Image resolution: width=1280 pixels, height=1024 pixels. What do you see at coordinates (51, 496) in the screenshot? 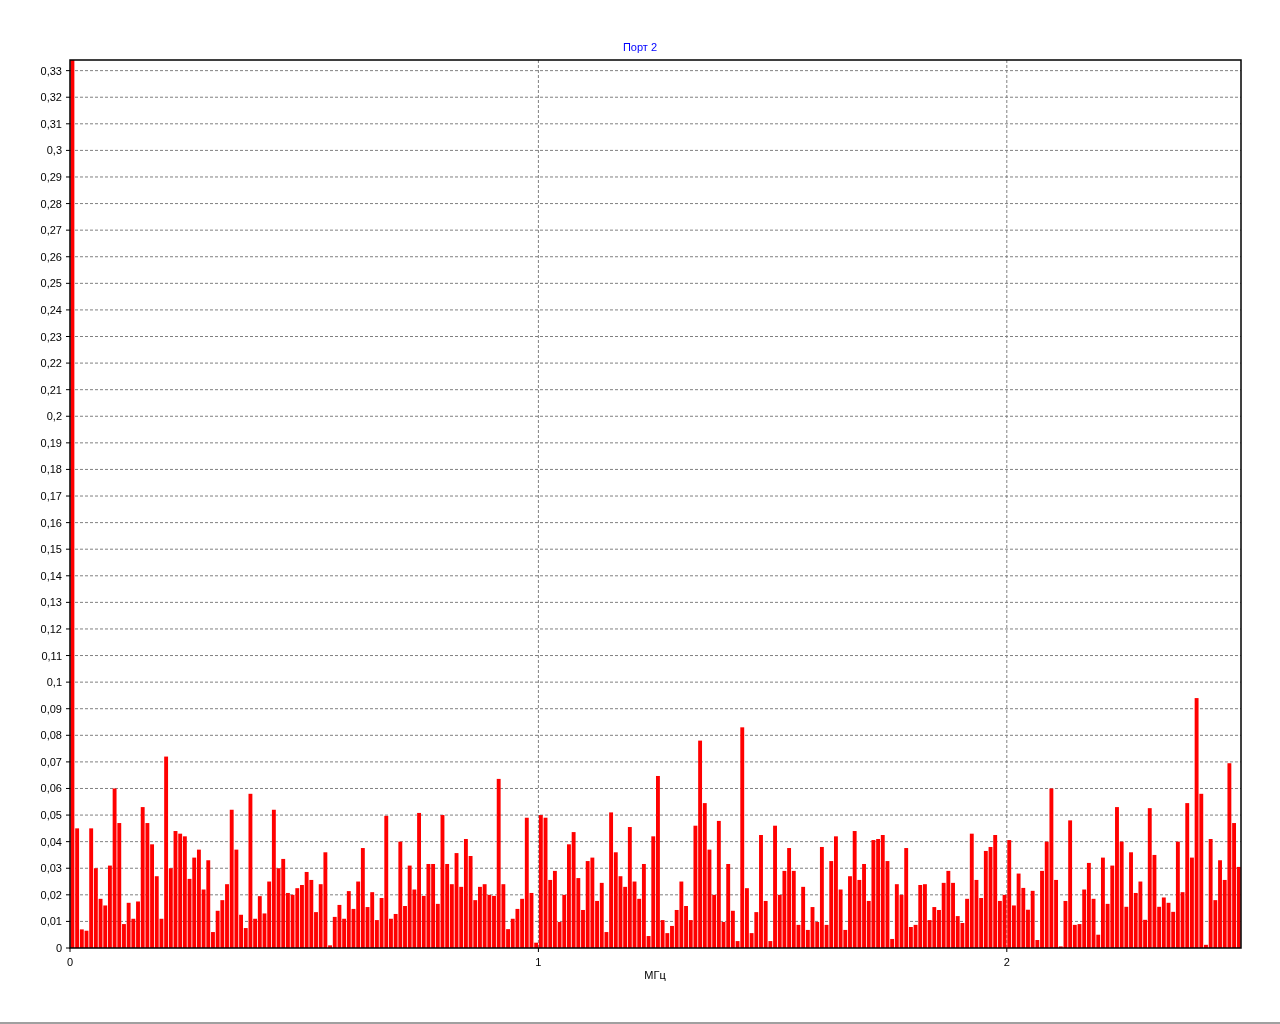
I see `y-tick-label: 0,17` at bounding box center [51, 496].